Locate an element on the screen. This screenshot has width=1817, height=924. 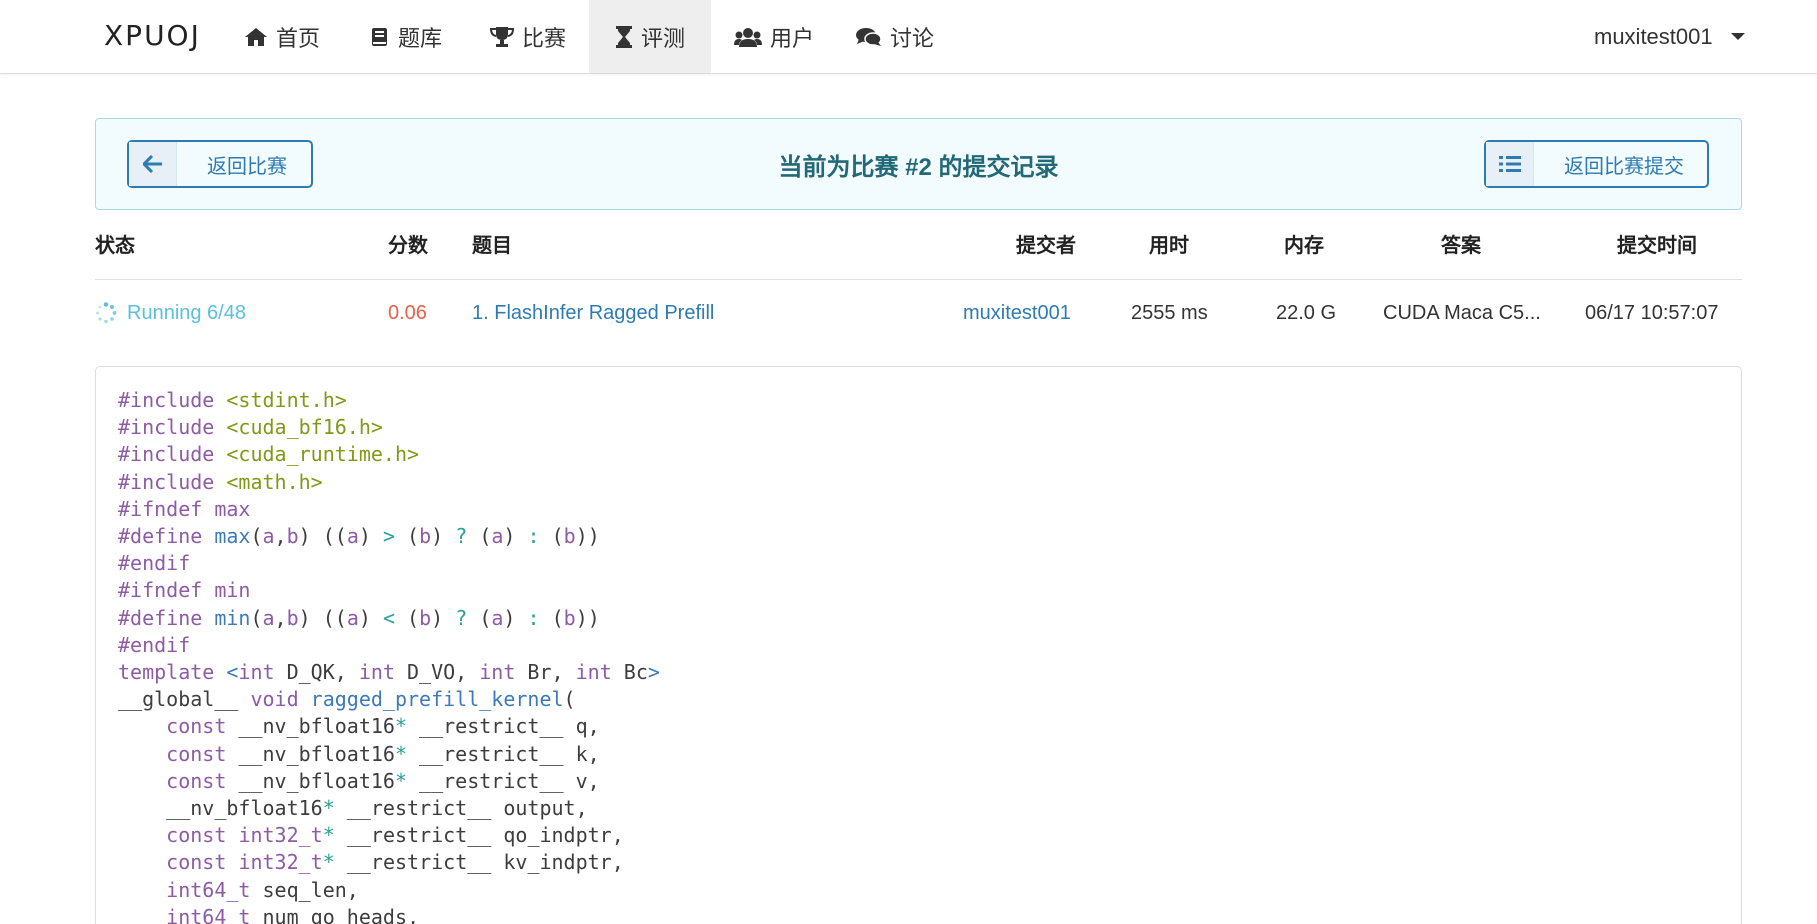
column-header-status: 状态 is located at coordinates (115, 246).